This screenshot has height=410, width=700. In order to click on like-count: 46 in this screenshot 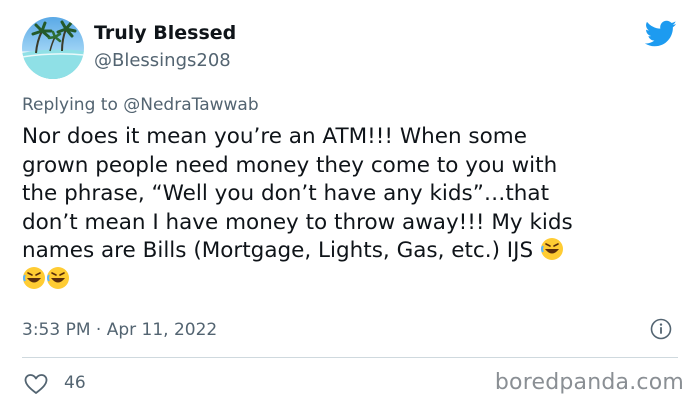, I will do `click(75, 383)`.